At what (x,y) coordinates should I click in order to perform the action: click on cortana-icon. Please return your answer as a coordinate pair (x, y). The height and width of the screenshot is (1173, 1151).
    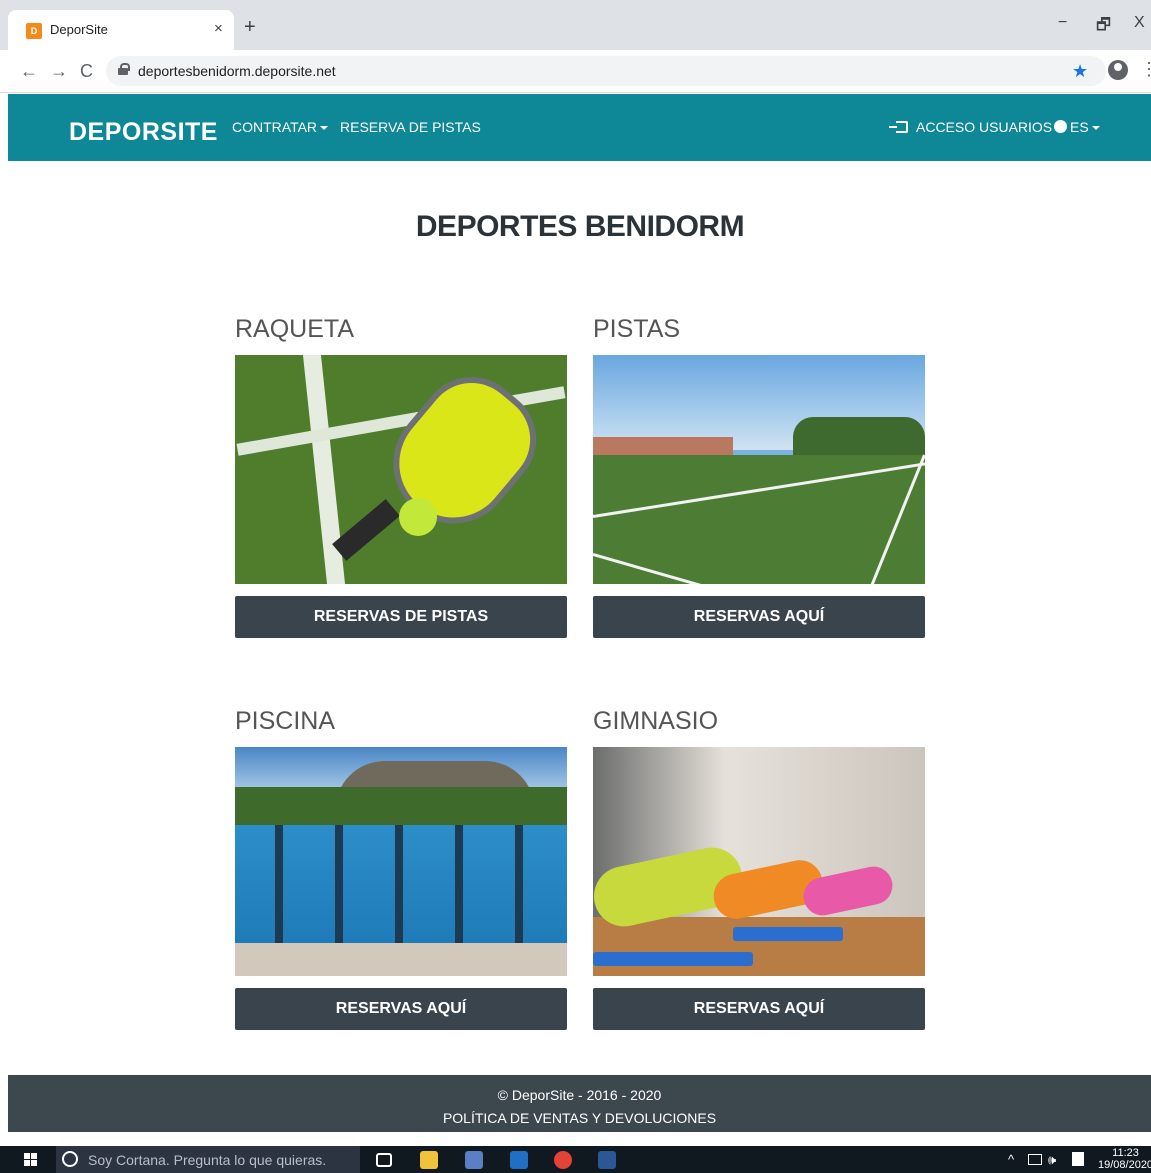
    Looking at the image, I should click on (70, 1159).